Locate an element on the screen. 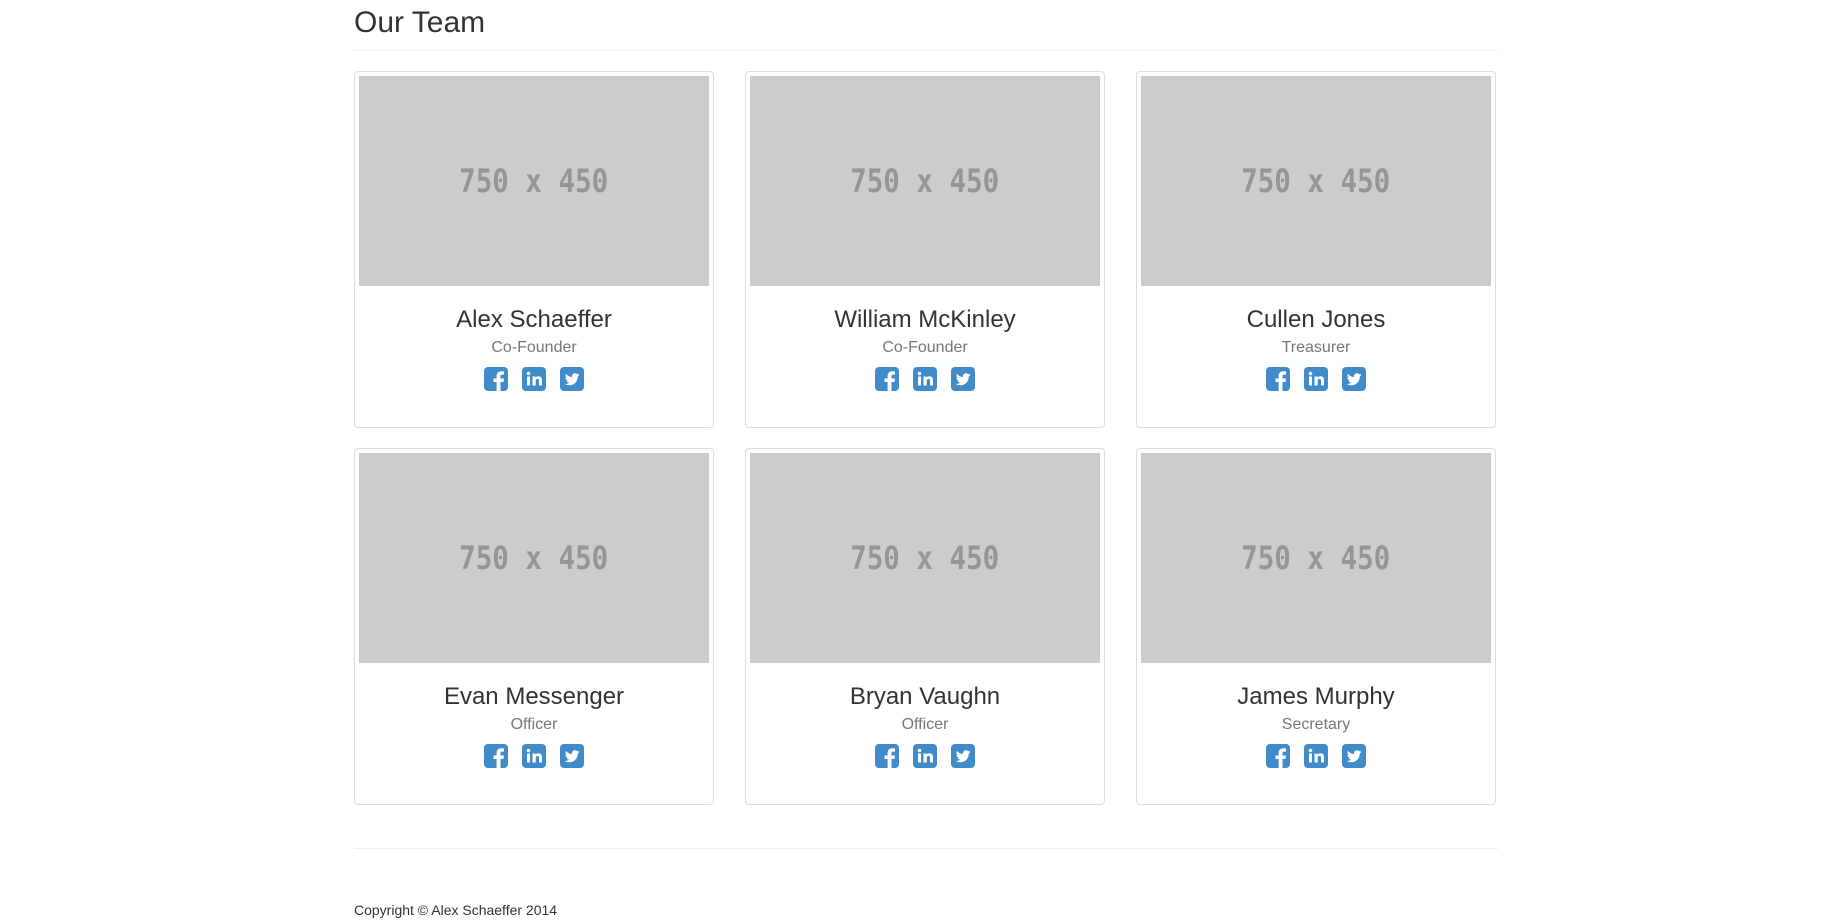 Image resolution: width=1840 pixels, height=920 pixels. member-caption: Bryan Vaughn Officer is located at coordinates (925, 725).